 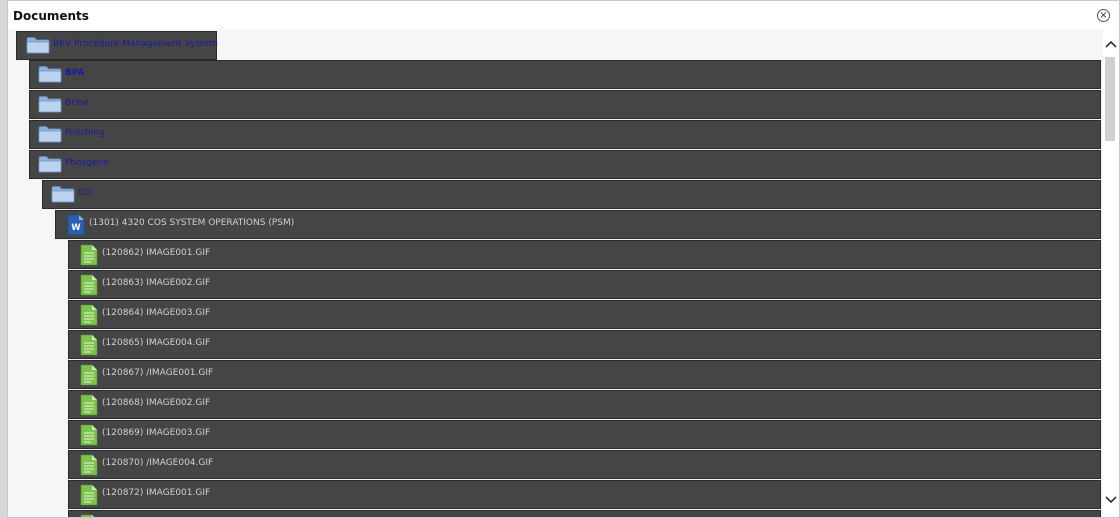 What do you see at coordinates (135, 44) in the screenshot?
I see `tree-node-label: BKV Procedure Management System` at bounding box center [135, 44].